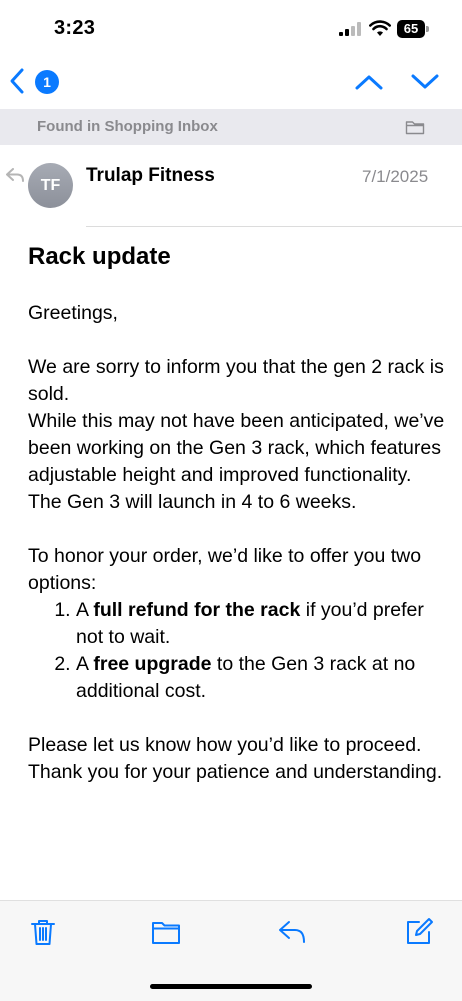 The image size is (462, 1001). What do you see at coordinates (99, 256) in the screenshot?
I see `message-subject: Rack update` at bounding box center [99, 256].